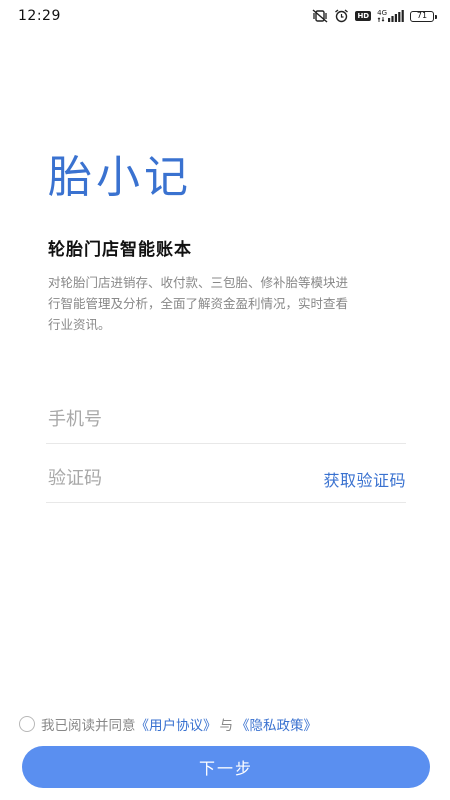  I want to click on mute-vibrate-icon, so click(320, 16).